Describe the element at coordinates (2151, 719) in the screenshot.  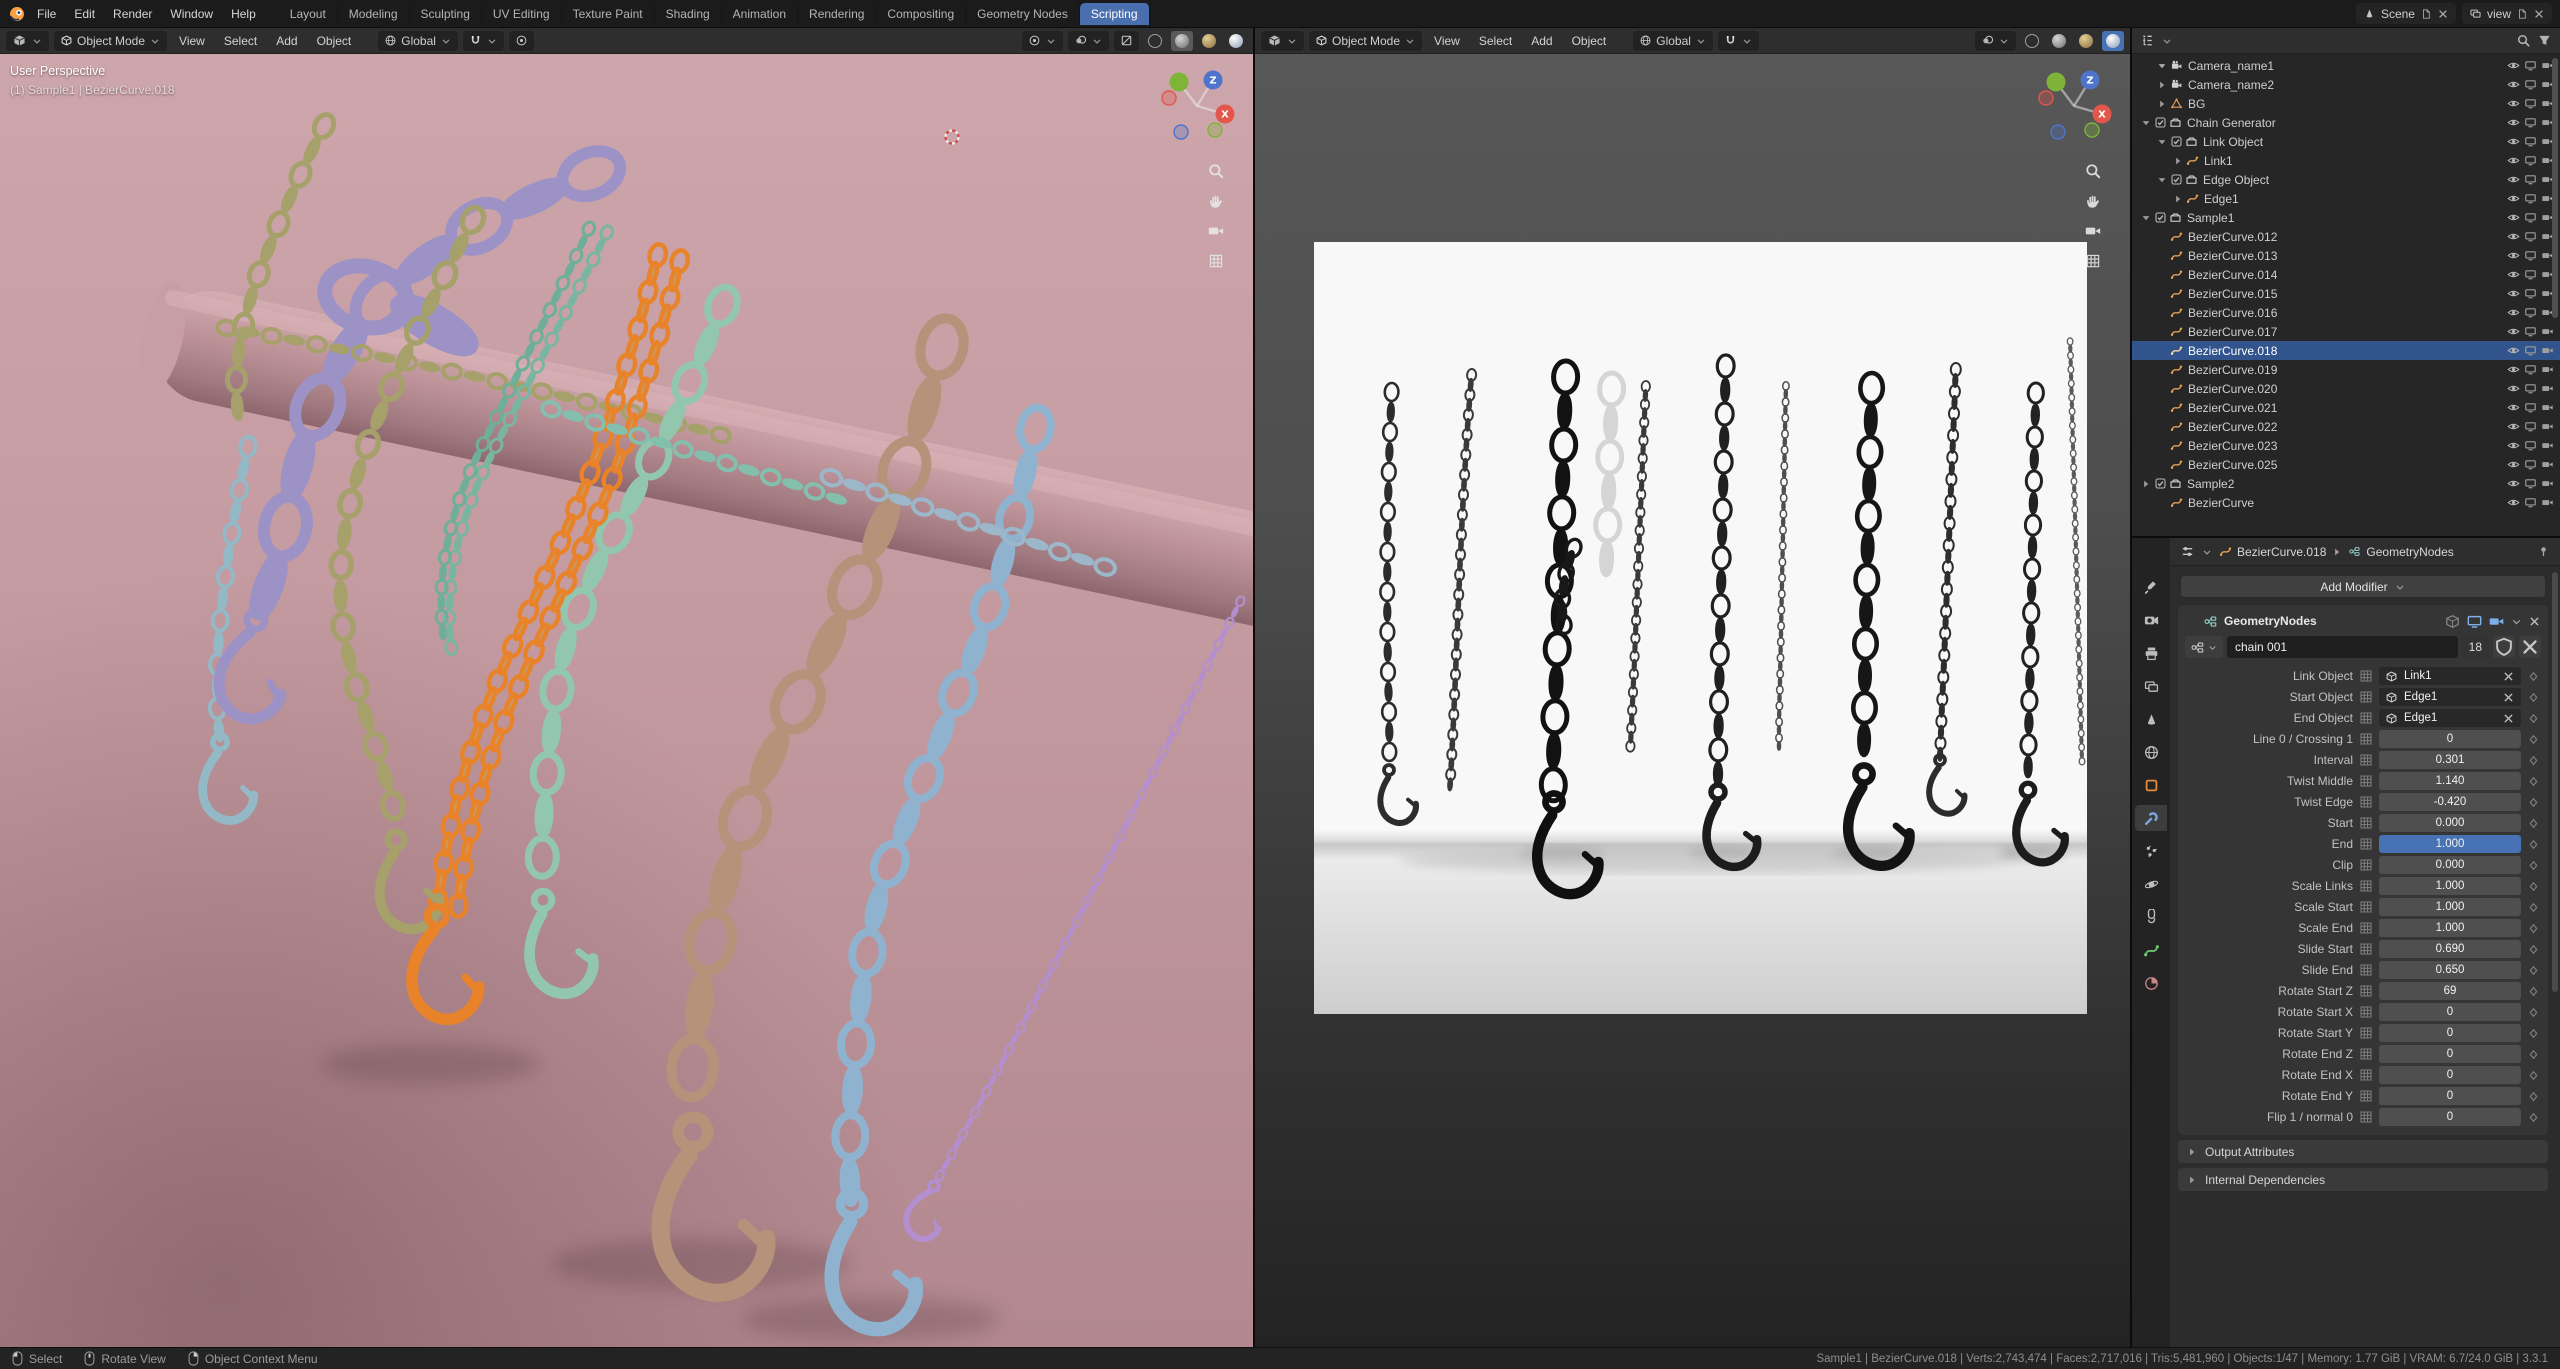
I see `properties-tab-scene` at that location.